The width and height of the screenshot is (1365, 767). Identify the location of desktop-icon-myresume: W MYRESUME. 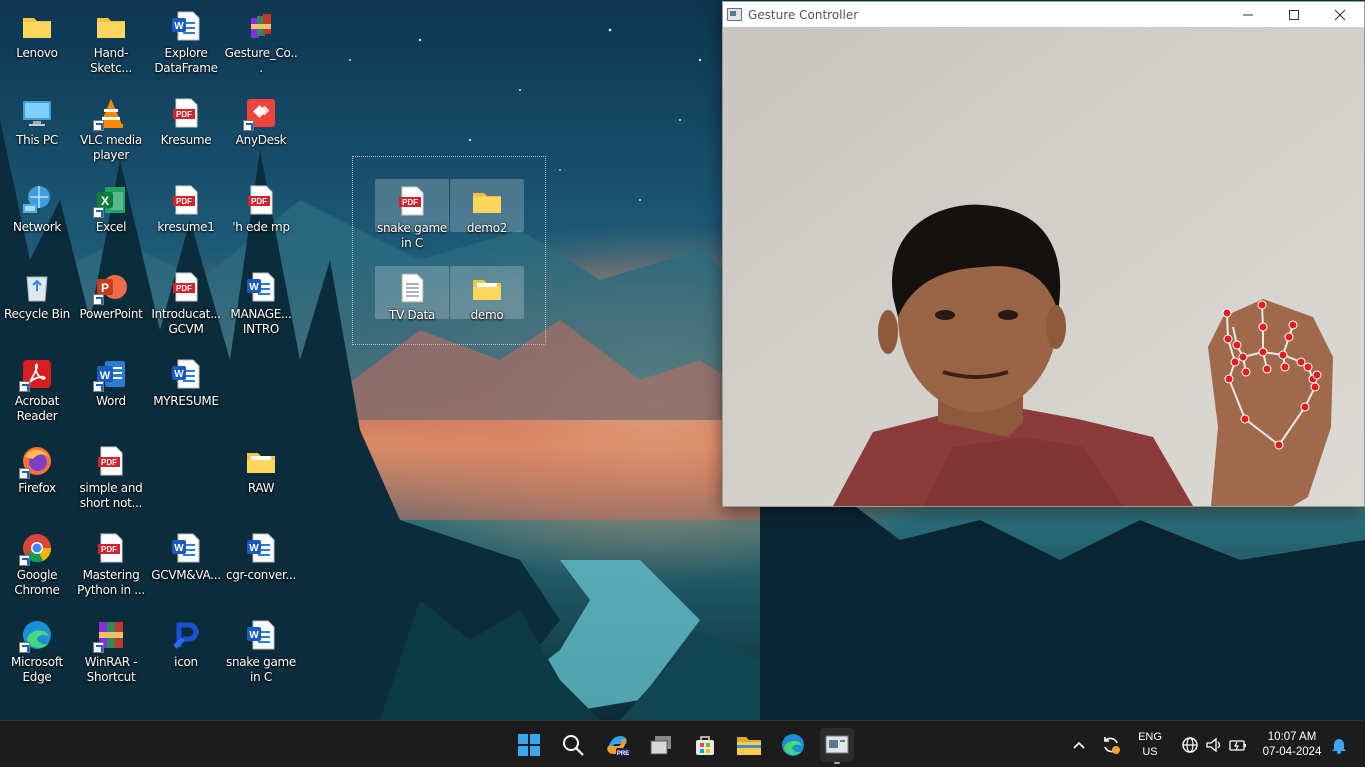
(186, 380).